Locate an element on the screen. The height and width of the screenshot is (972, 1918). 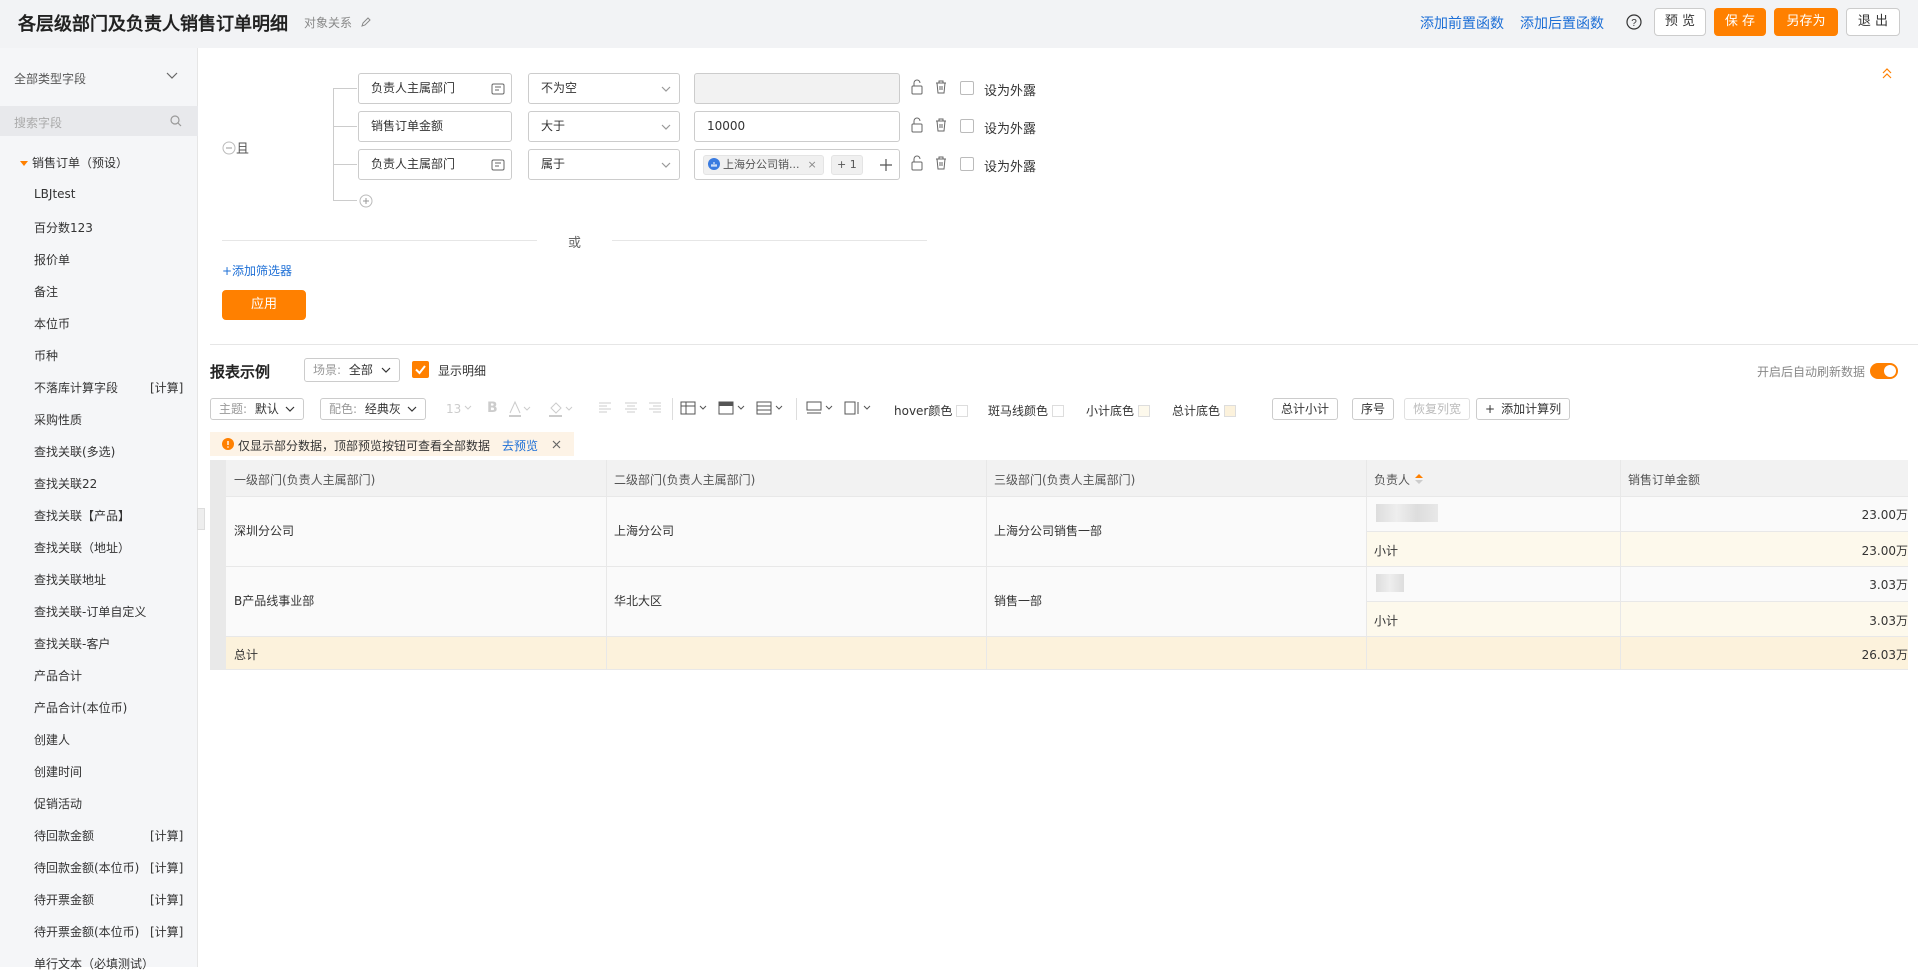
save-as-button: 另存为 is located at coordinates (1806, 22).